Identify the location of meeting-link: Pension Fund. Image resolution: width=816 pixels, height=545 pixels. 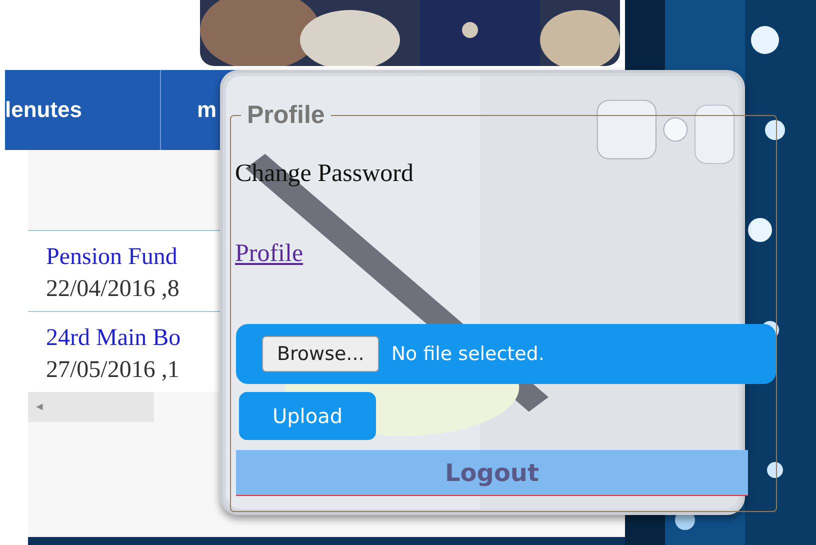
(112, 257).